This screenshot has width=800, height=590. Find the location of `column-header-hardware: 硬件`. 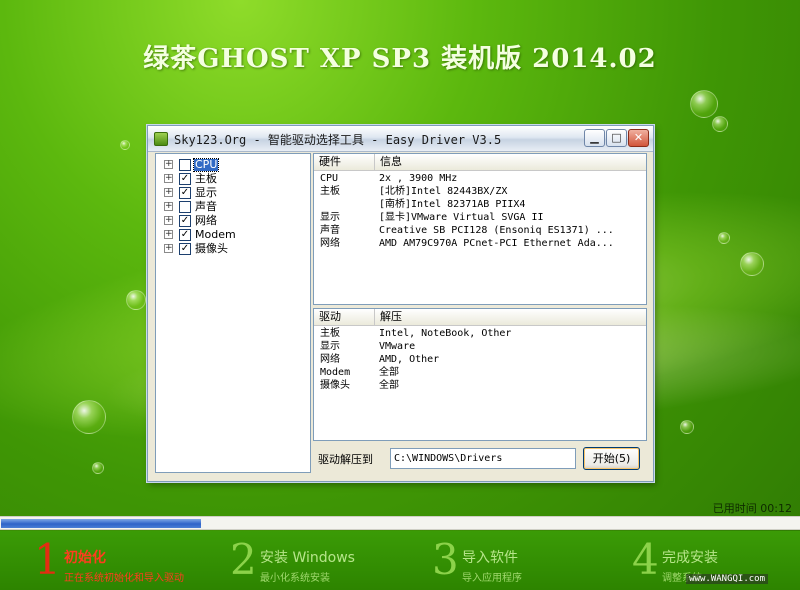

column-header-hardware: 硬件 is located at coordinates (344, 162).